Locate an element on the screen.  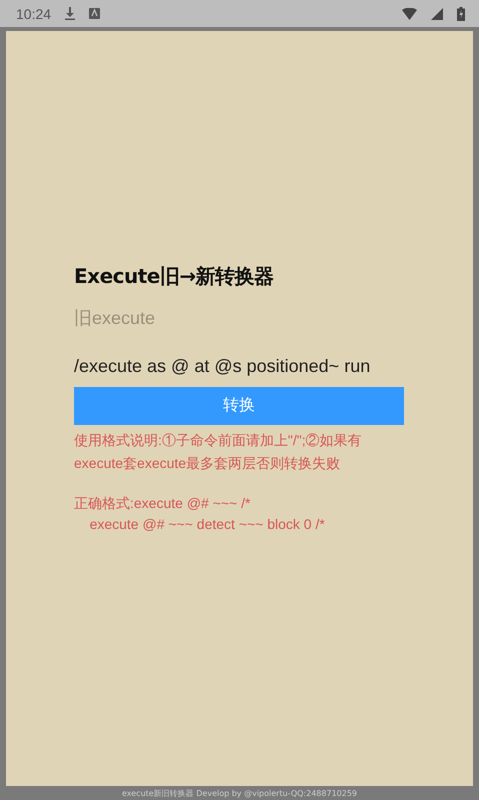
notification-icon is located at coordinates (94, 13).